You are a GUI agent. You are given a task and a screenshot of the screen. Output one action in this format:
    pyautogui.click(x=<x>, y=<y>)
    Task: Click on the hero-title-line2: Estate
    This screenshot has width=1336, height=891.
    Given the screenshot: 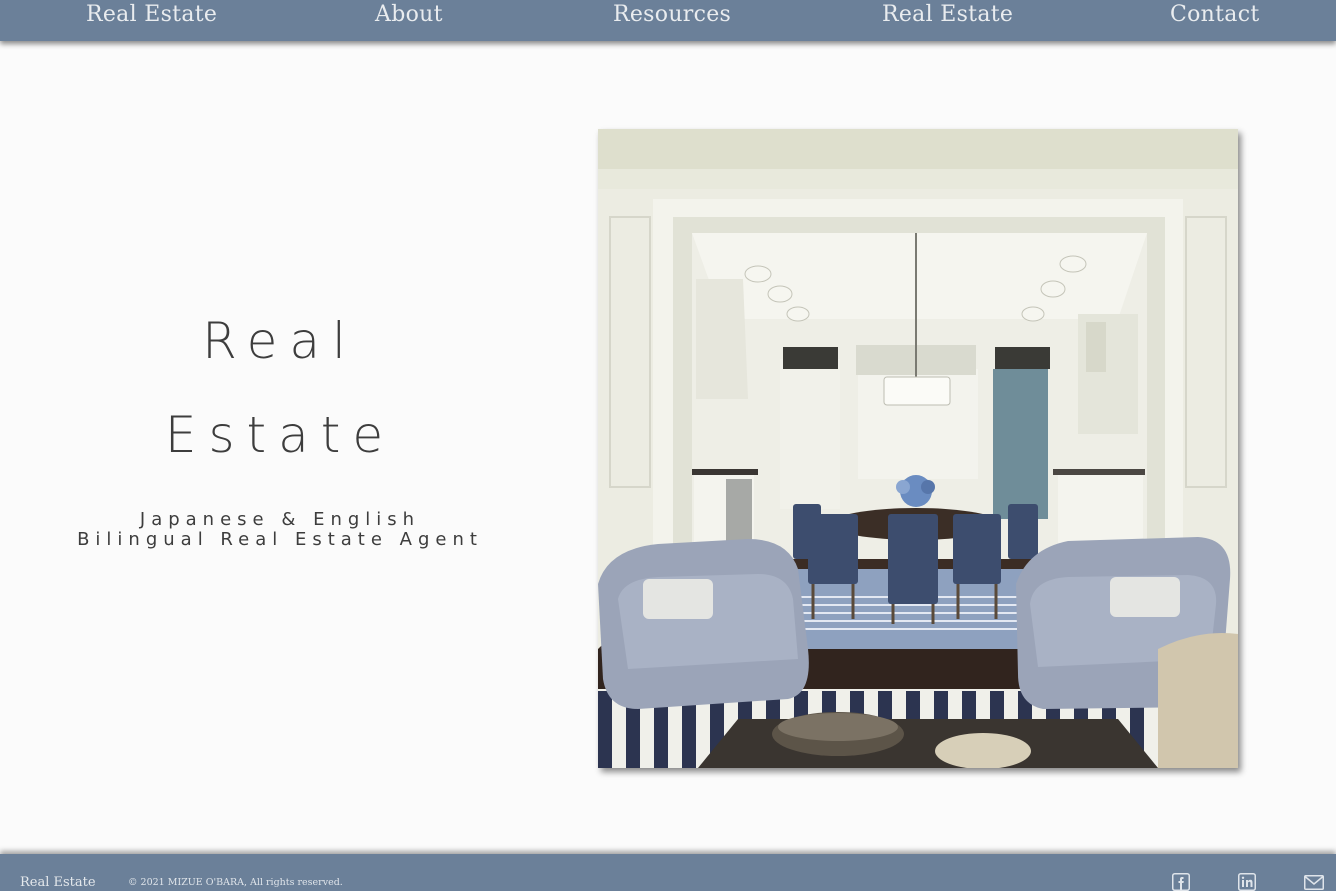 What is the action you would take?
    pyautogui.click(x=280, y=435)
    